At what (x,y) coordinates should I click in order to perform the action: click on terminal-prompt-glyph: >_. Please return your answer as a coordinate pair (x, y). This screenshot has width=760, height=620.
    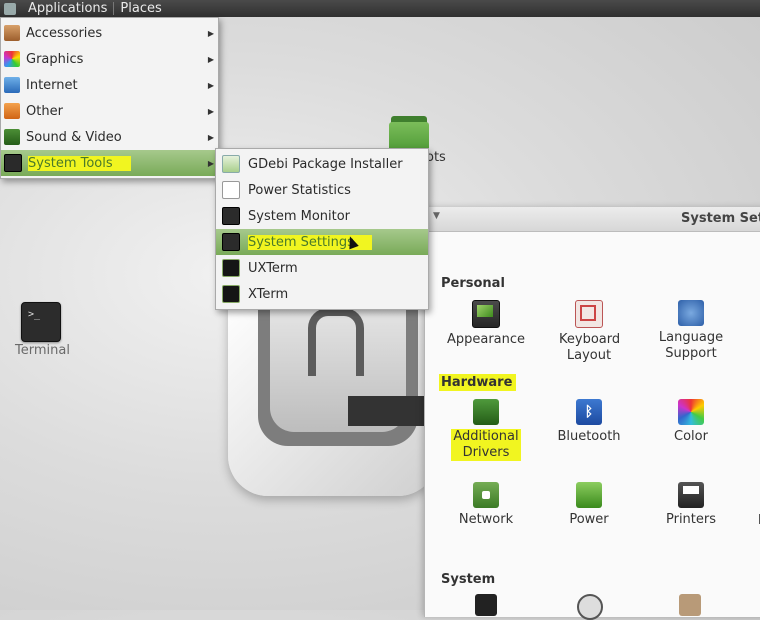
    Looking at the image, I should click on (34, 314).